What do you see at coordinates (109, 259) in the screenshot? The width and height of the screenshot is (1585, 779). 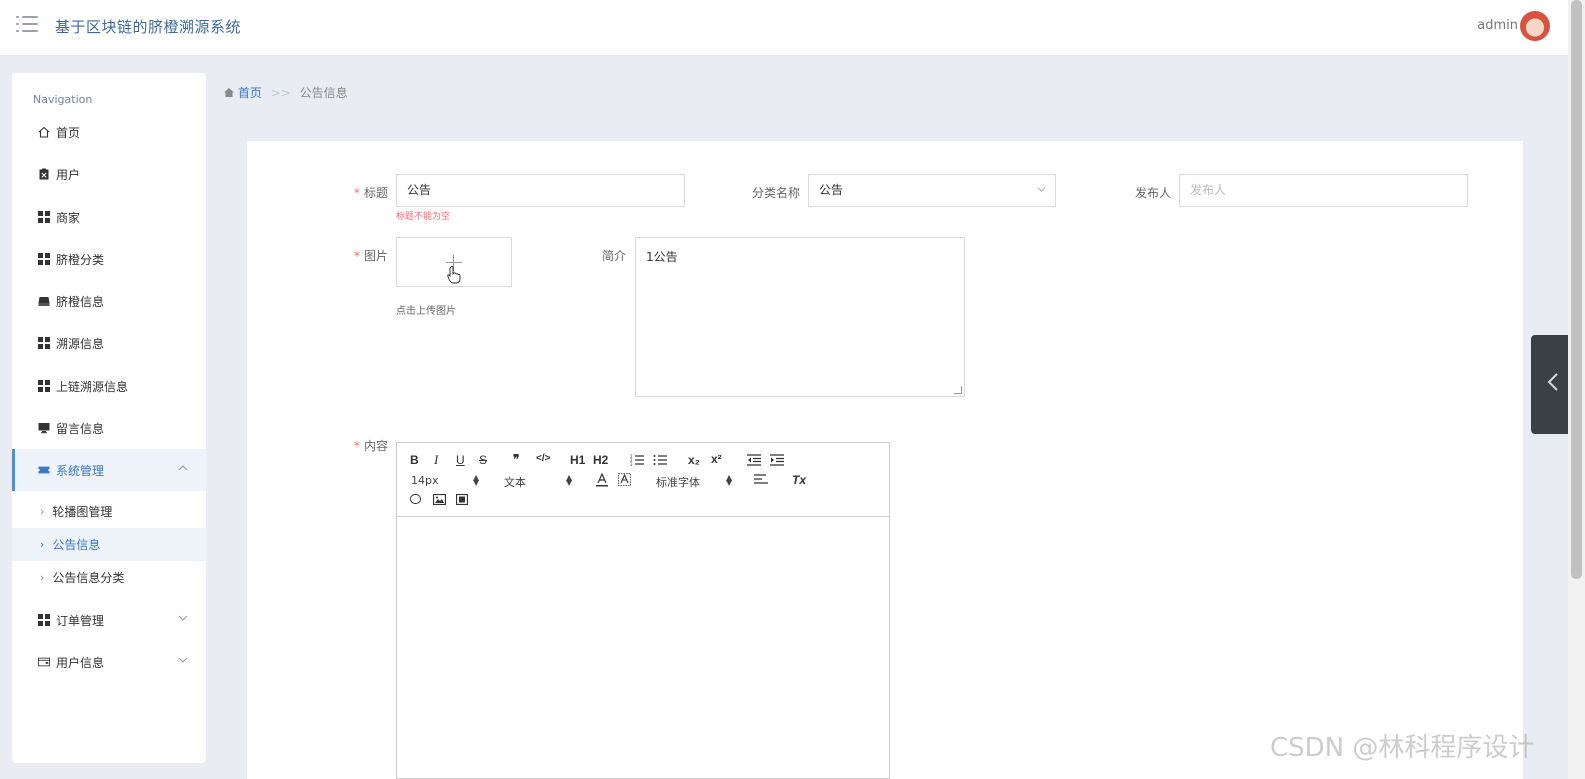 I see `sidebar-item-orange-category: 脐橙分类` at bounding box center [109, 259].